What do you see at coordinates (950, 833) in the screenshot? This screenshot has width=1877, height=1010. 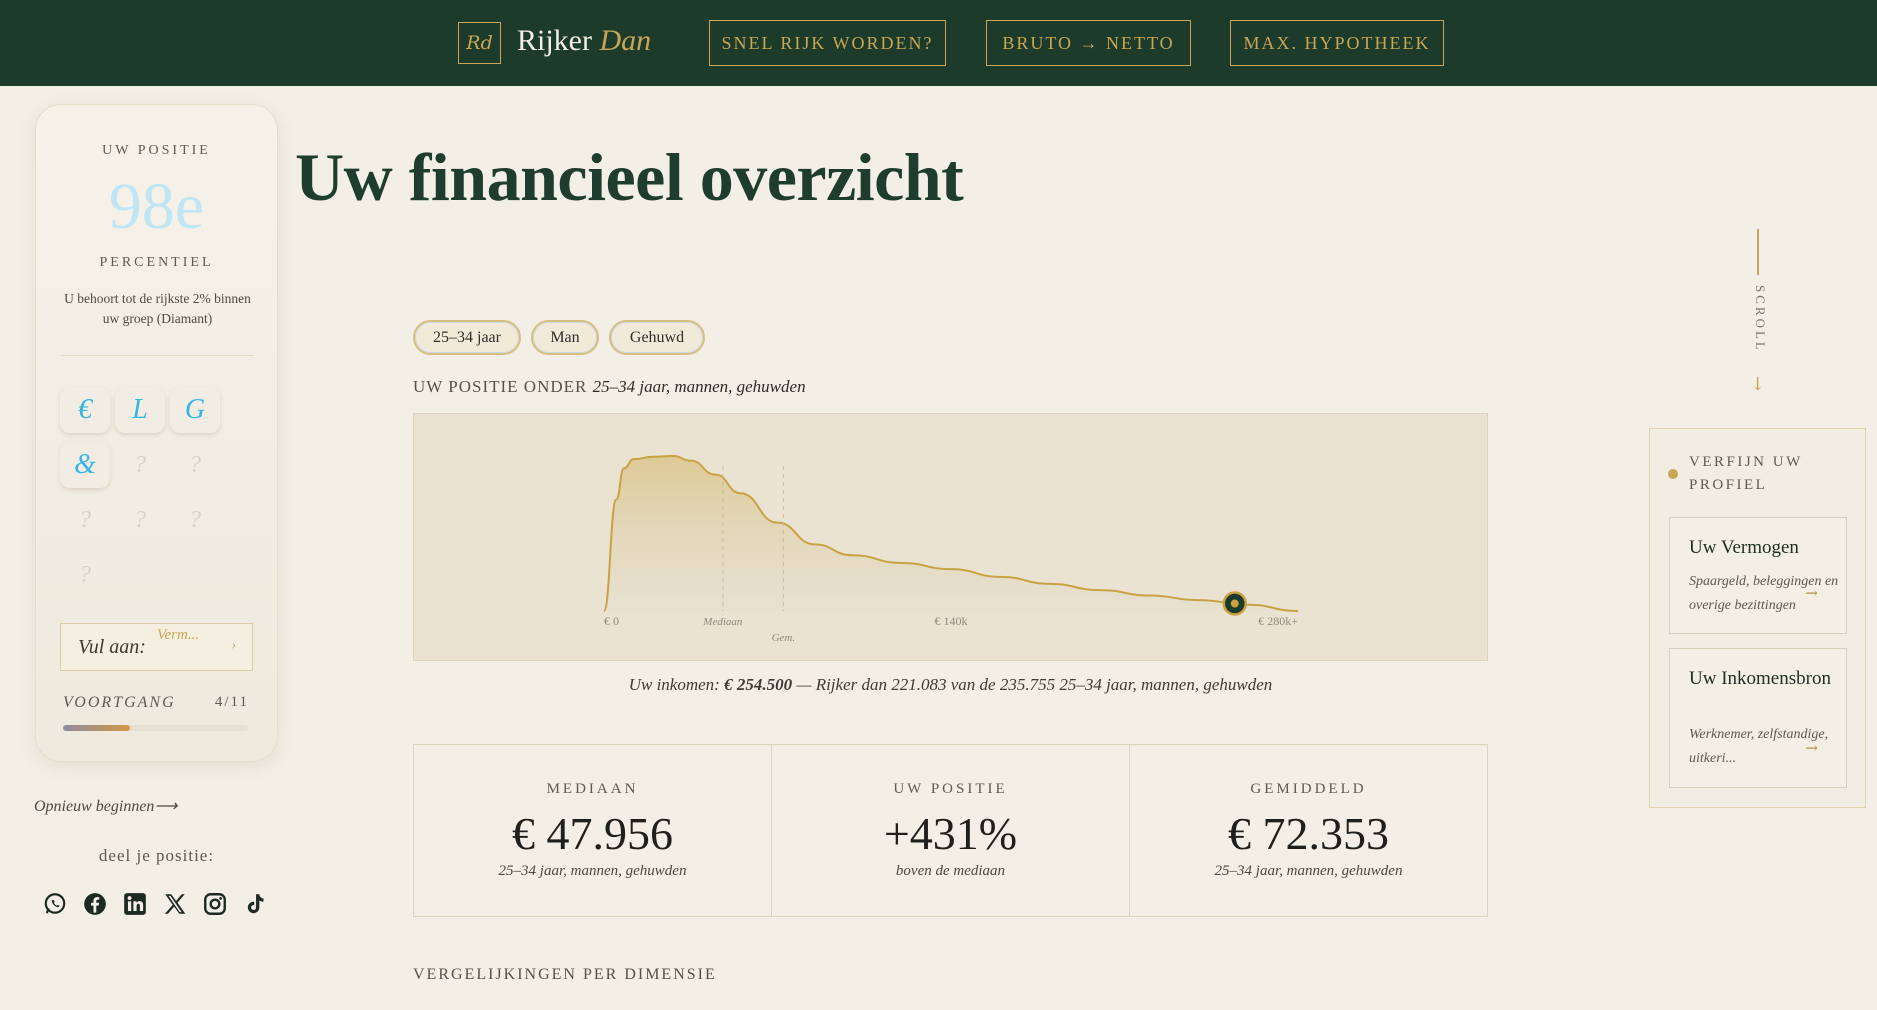 I see `stat-value: +431%` at bounding box center [950, 833].